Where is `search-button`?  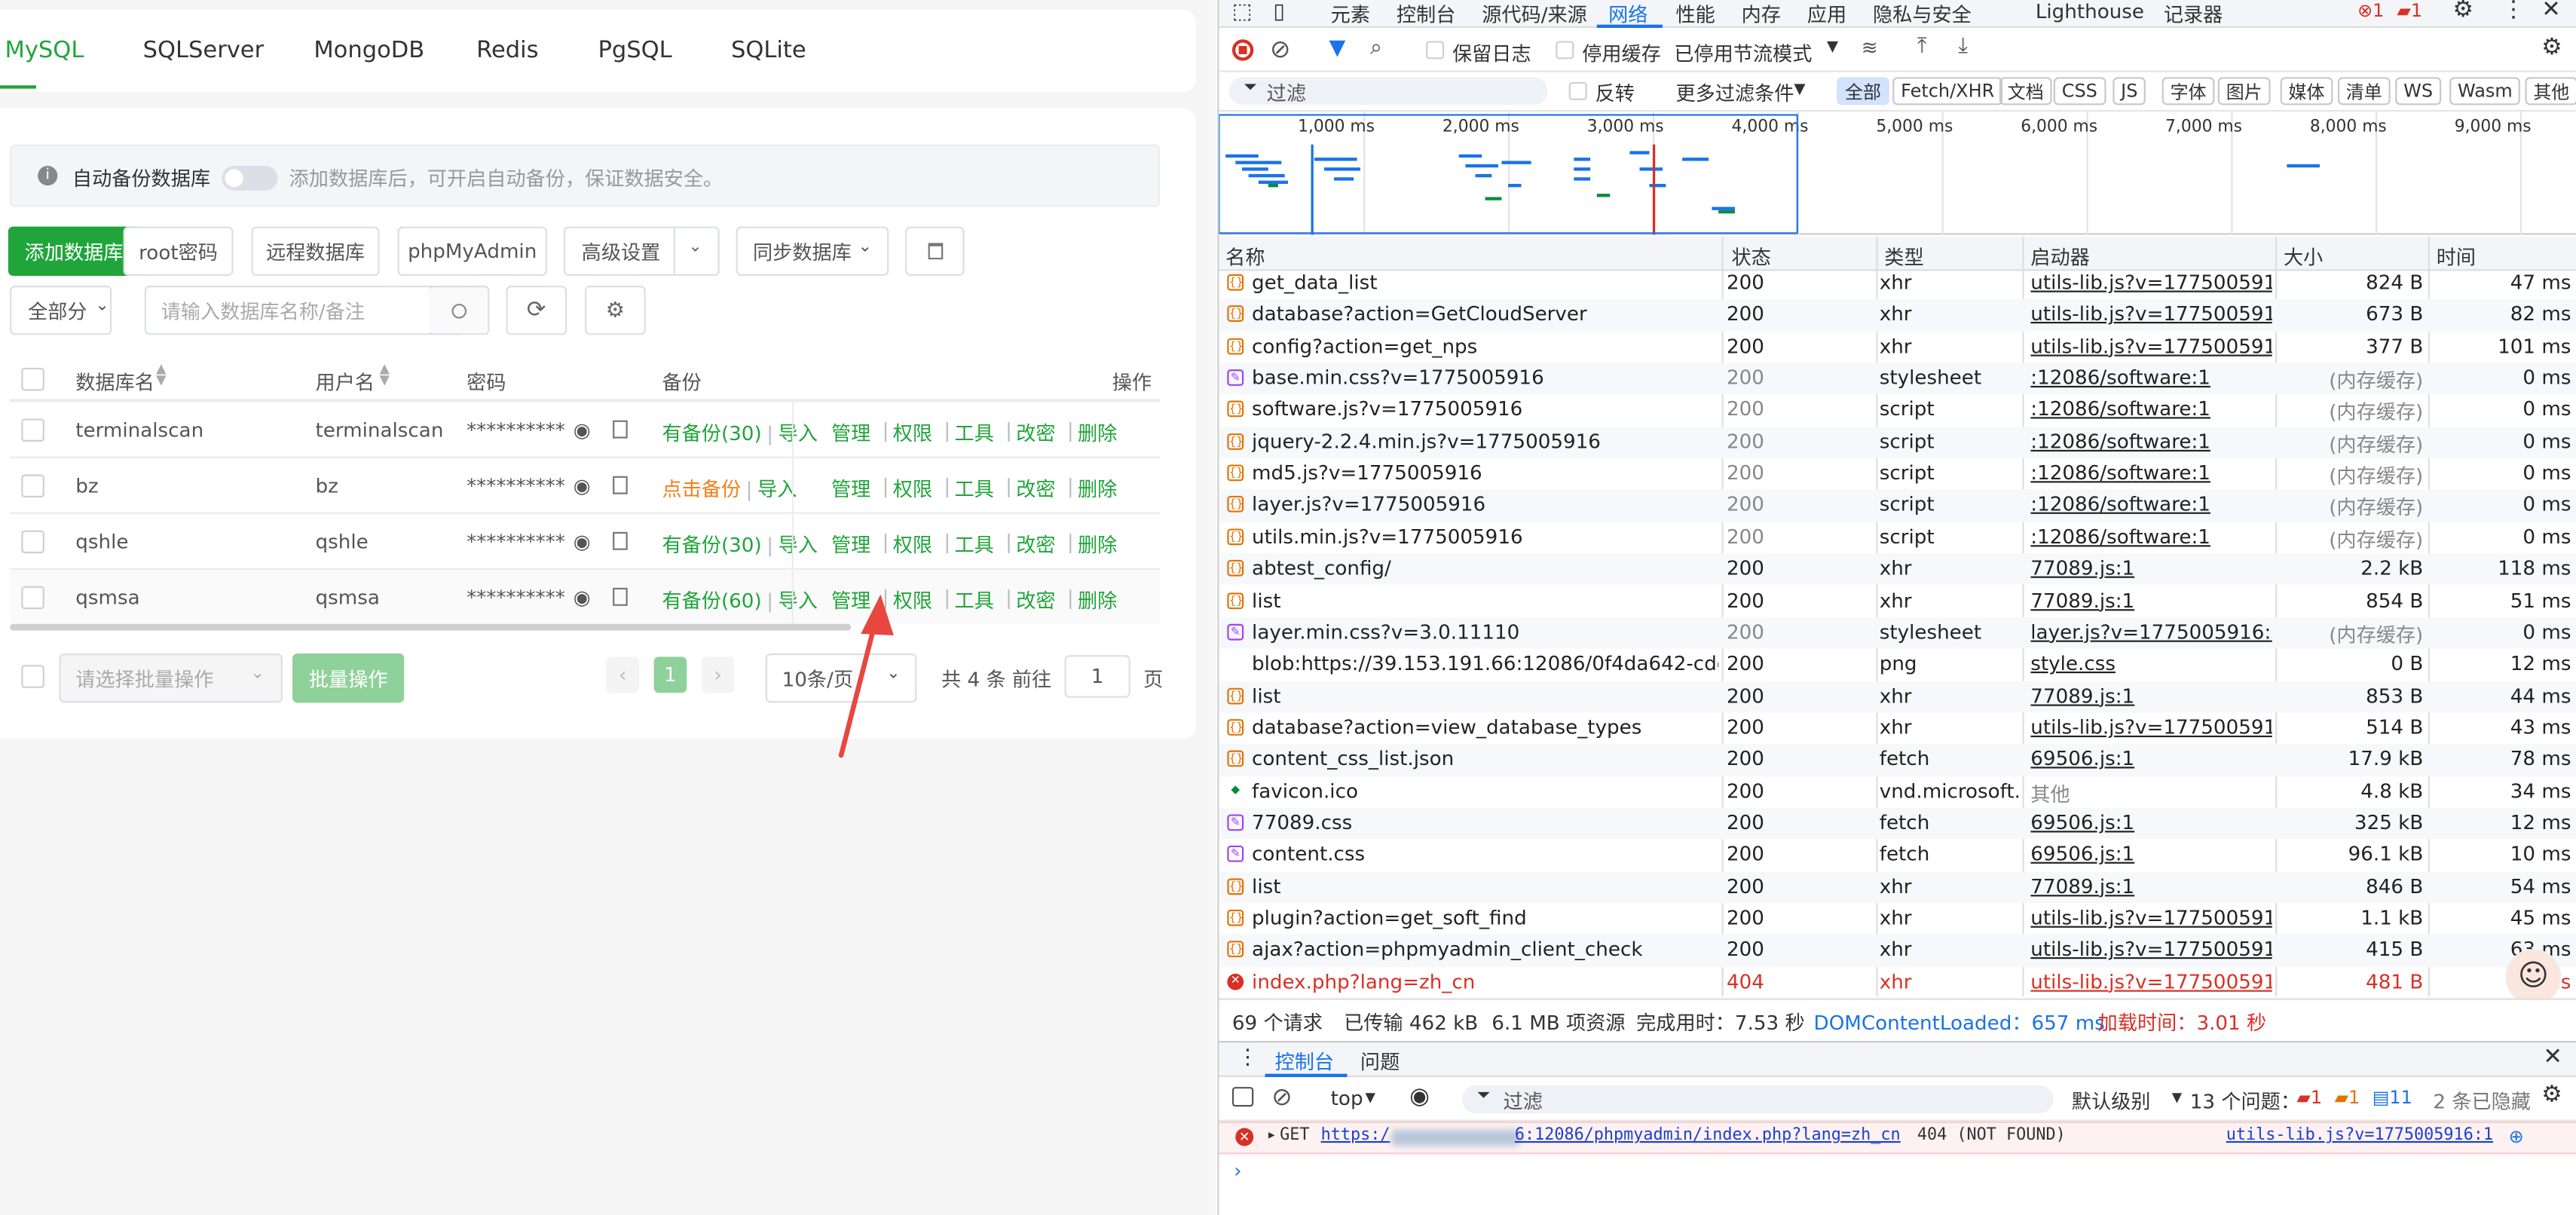
search-button is located at coordinates (459, 310).